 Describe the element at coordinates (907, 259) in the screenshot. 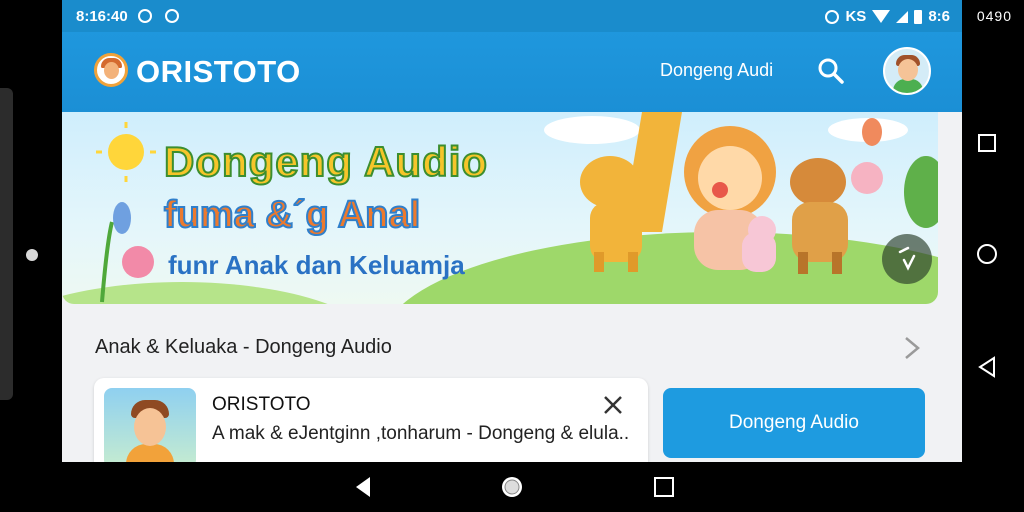

I see `banner-next-button` at that location.